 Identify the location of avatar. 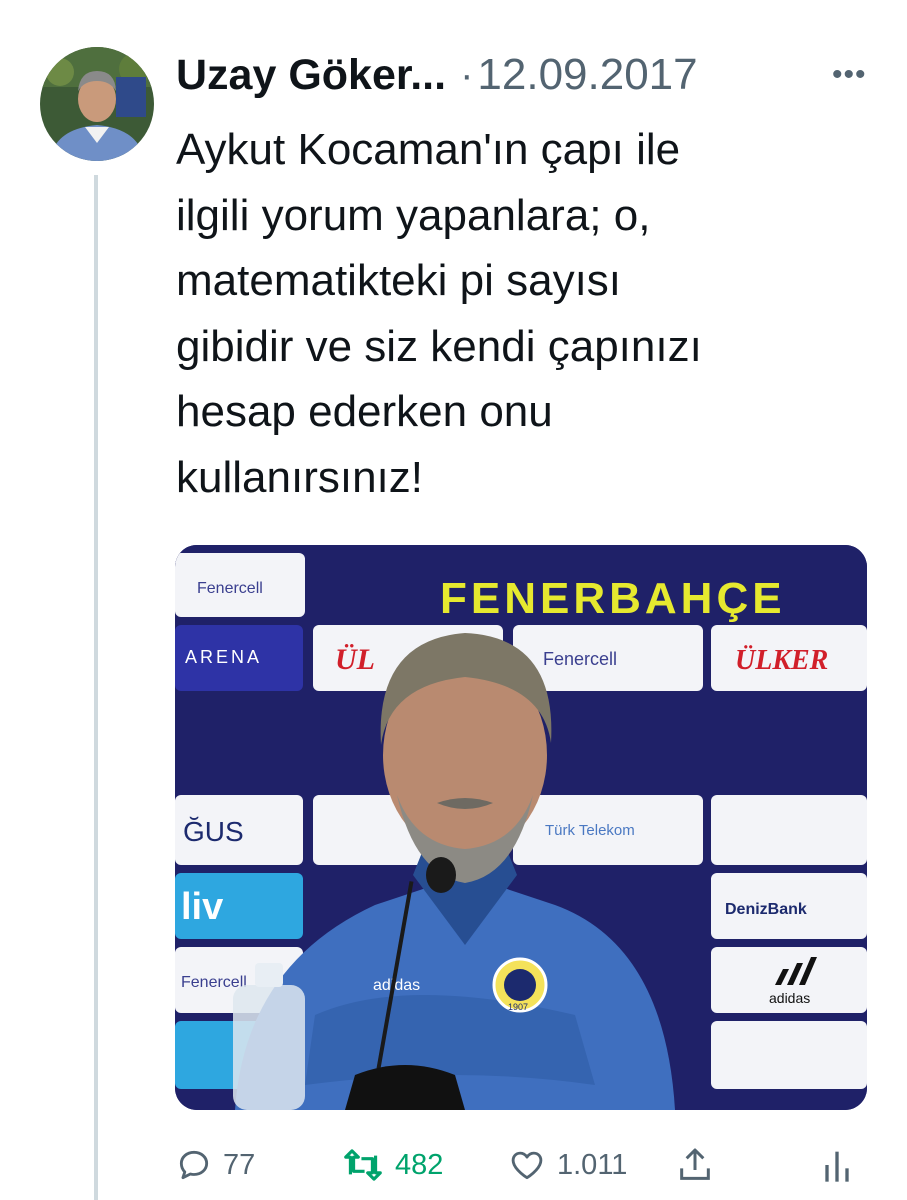
(97, 104).